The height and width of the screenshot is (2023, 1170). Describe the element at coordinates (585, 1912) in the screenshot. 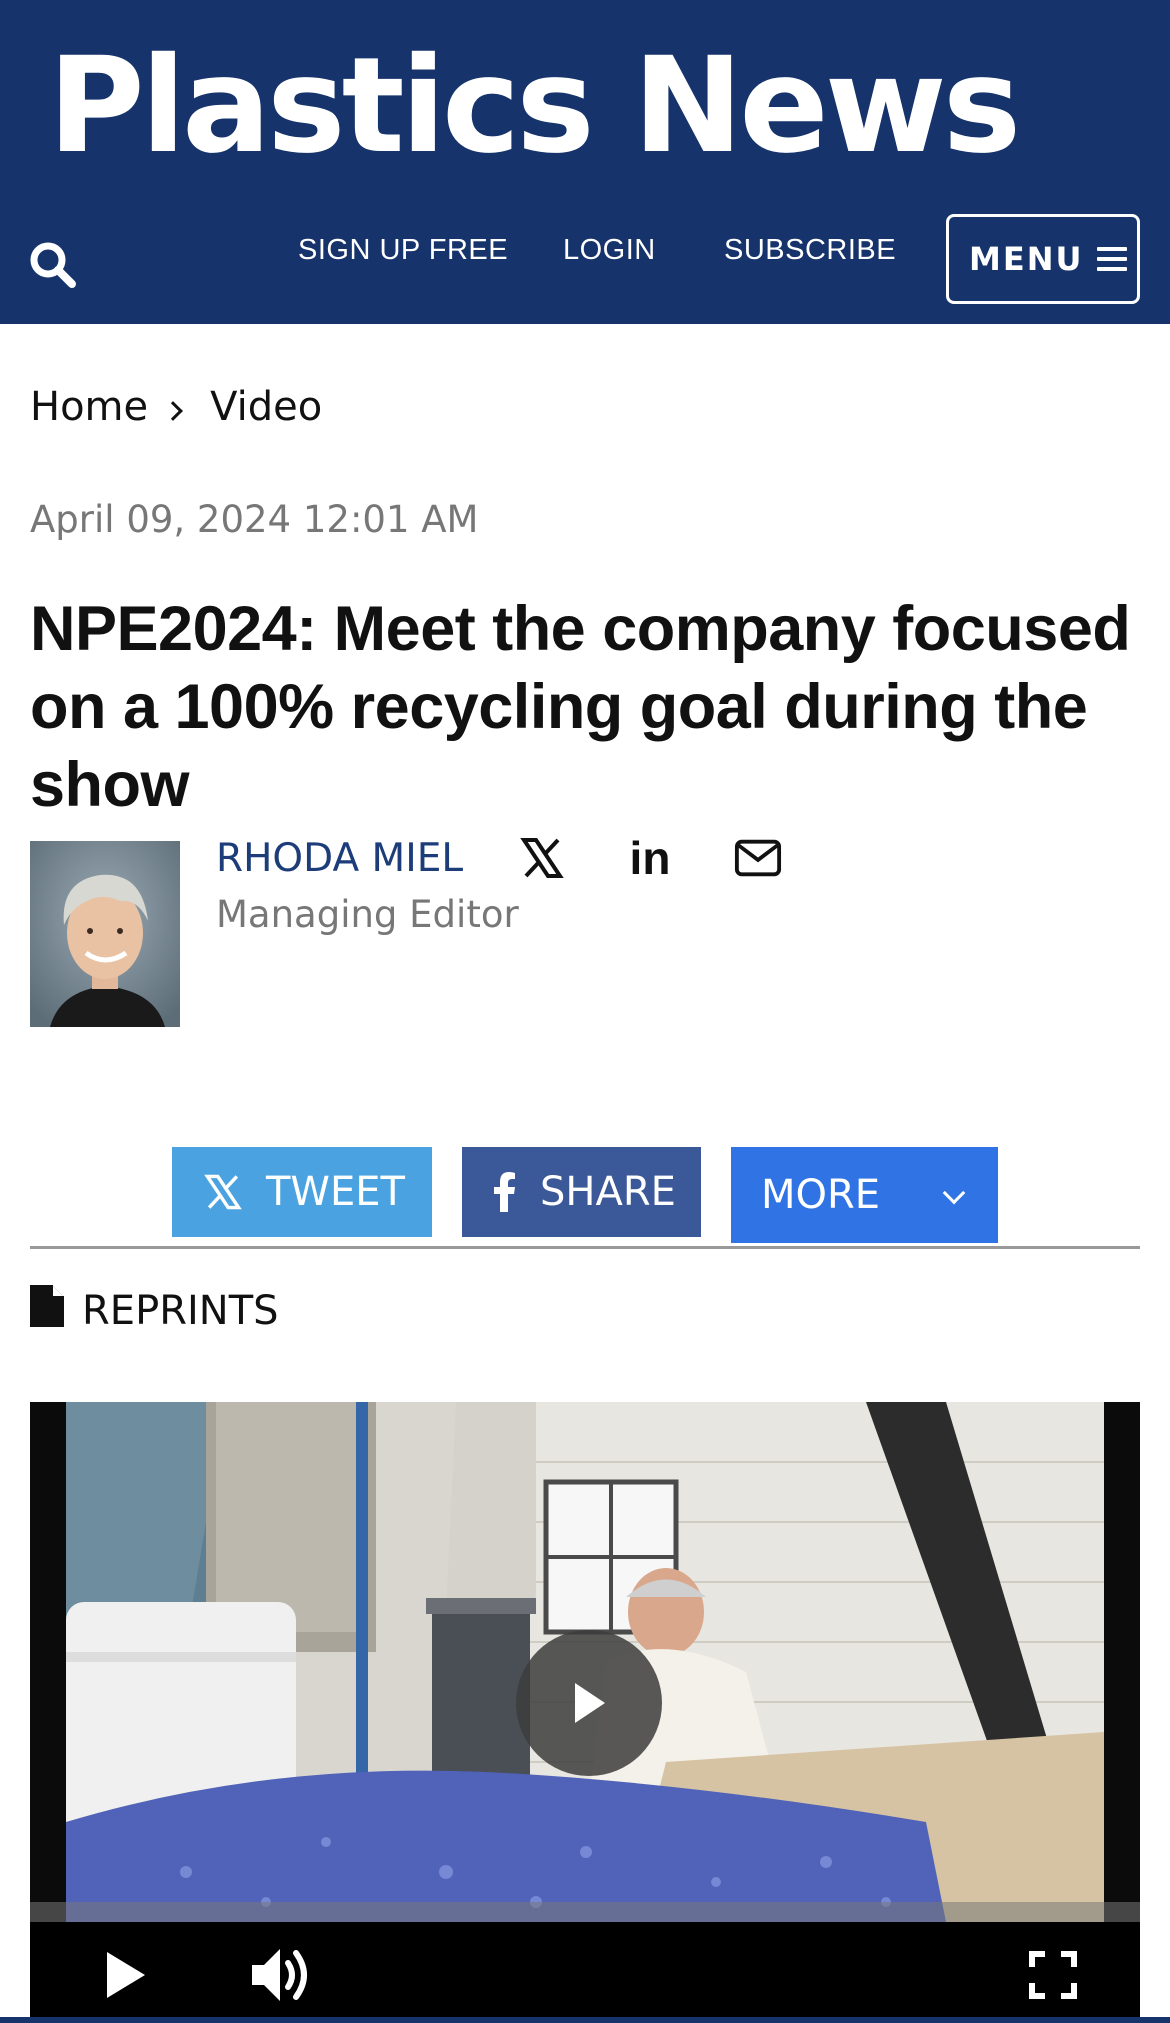

I see `video-progress-bar` at that location.